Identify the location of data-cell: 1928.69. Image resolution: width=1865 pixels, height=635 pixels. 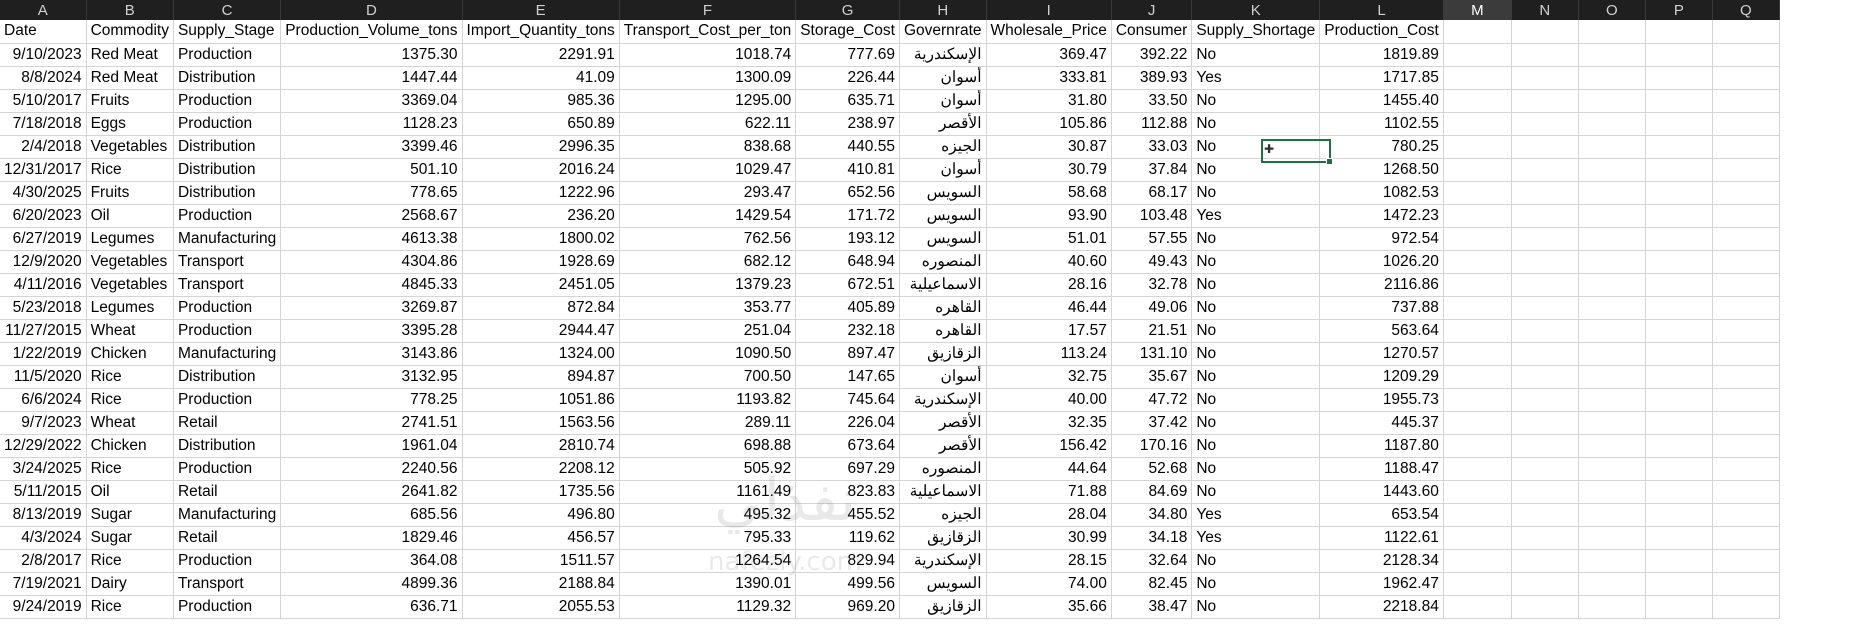
(541, 262).